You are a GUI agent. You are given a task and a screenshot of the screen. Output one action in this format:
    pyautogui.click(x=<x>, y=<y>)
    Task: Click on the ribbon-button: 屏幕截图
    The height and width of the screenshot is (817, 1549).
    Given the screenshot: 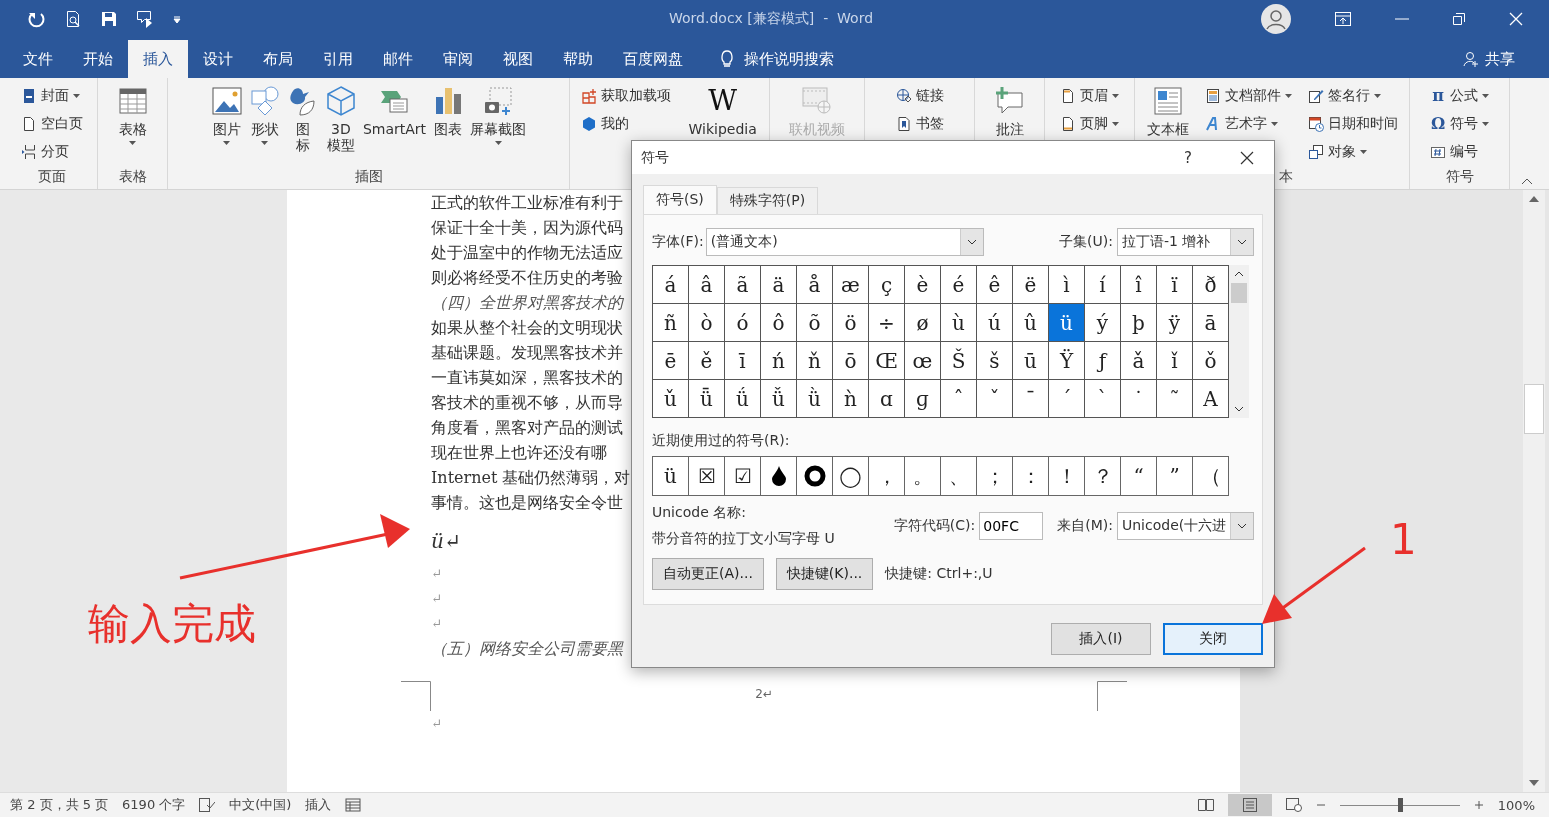 What is the action you would take?
    pyautogui.click(x=498, y=122)
    